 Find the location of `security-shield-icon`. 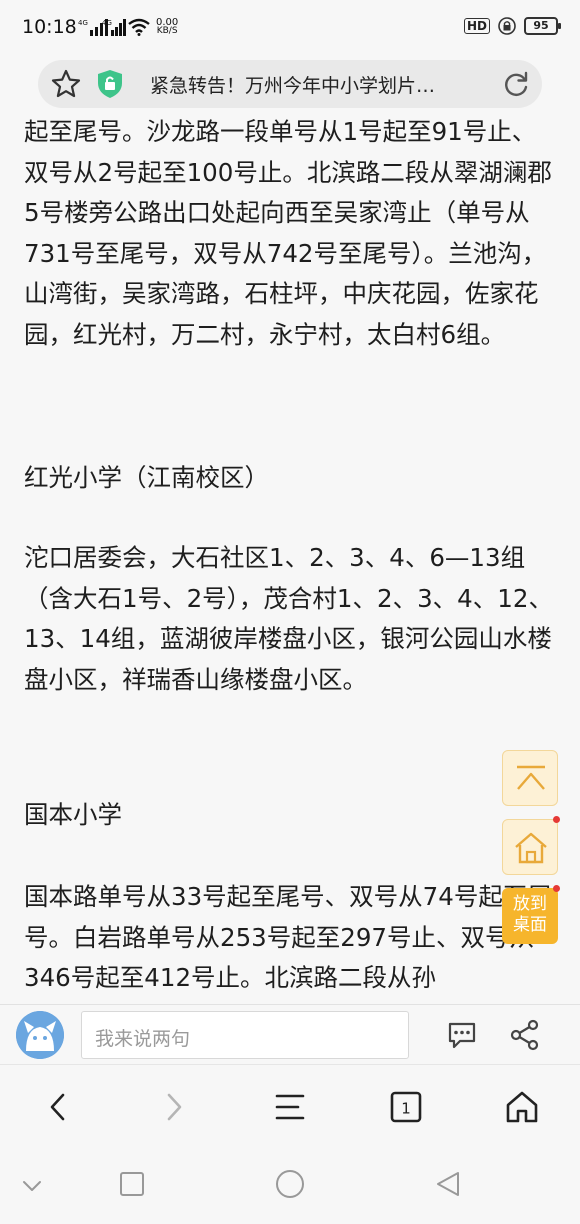

security-shield-icon is located at coordinates (110, 84).